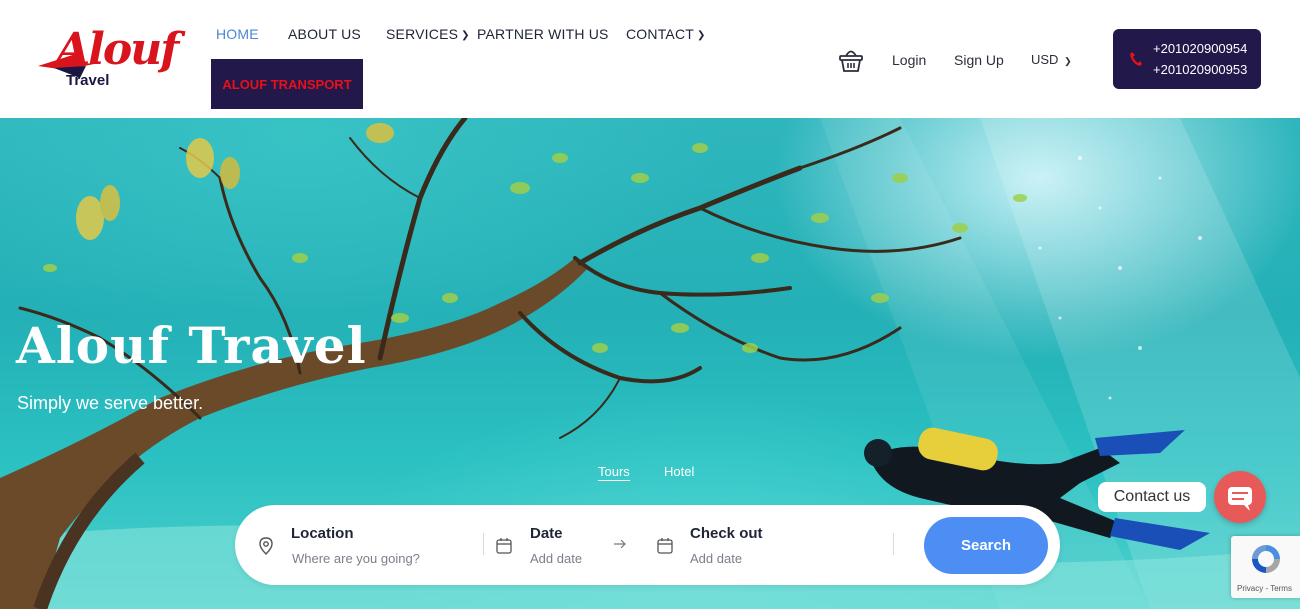 This screenshot has width=1300, height=609. Describe the element at coordinates (1136, 59) in the screenshot. I see `phone-icon` at that location.